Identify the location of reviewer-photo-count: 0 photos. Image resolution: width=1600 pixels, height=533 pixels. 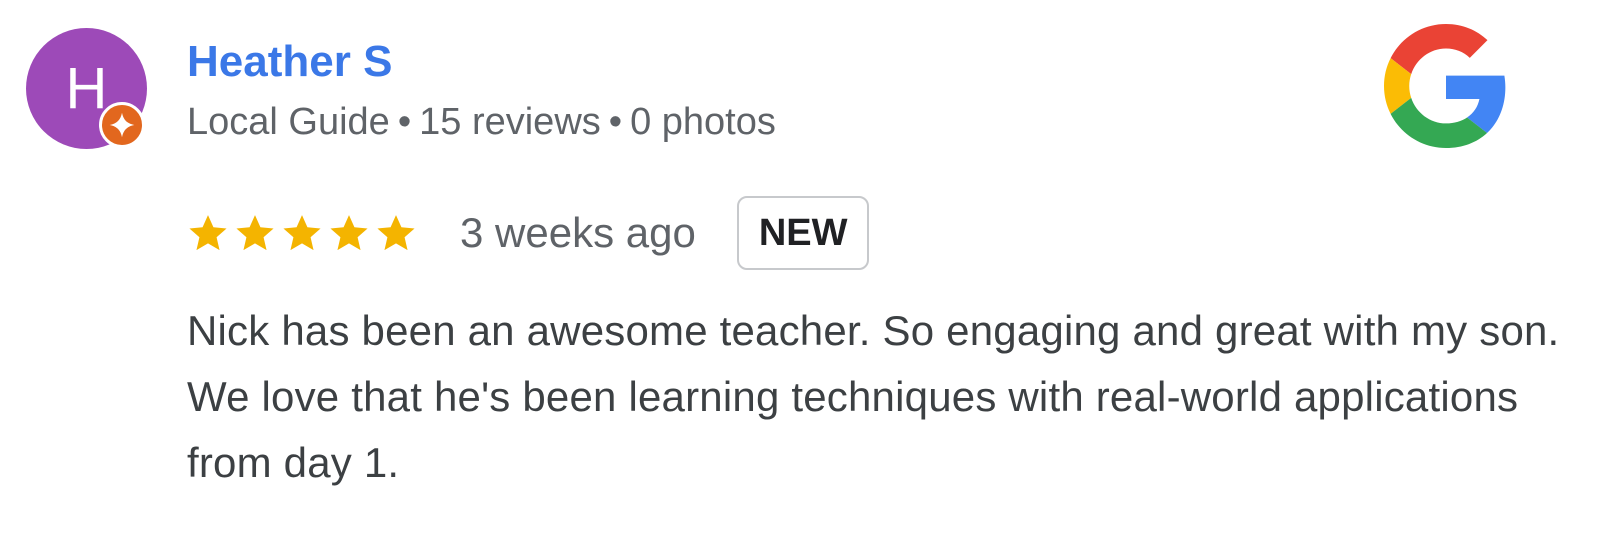
(703, 122).